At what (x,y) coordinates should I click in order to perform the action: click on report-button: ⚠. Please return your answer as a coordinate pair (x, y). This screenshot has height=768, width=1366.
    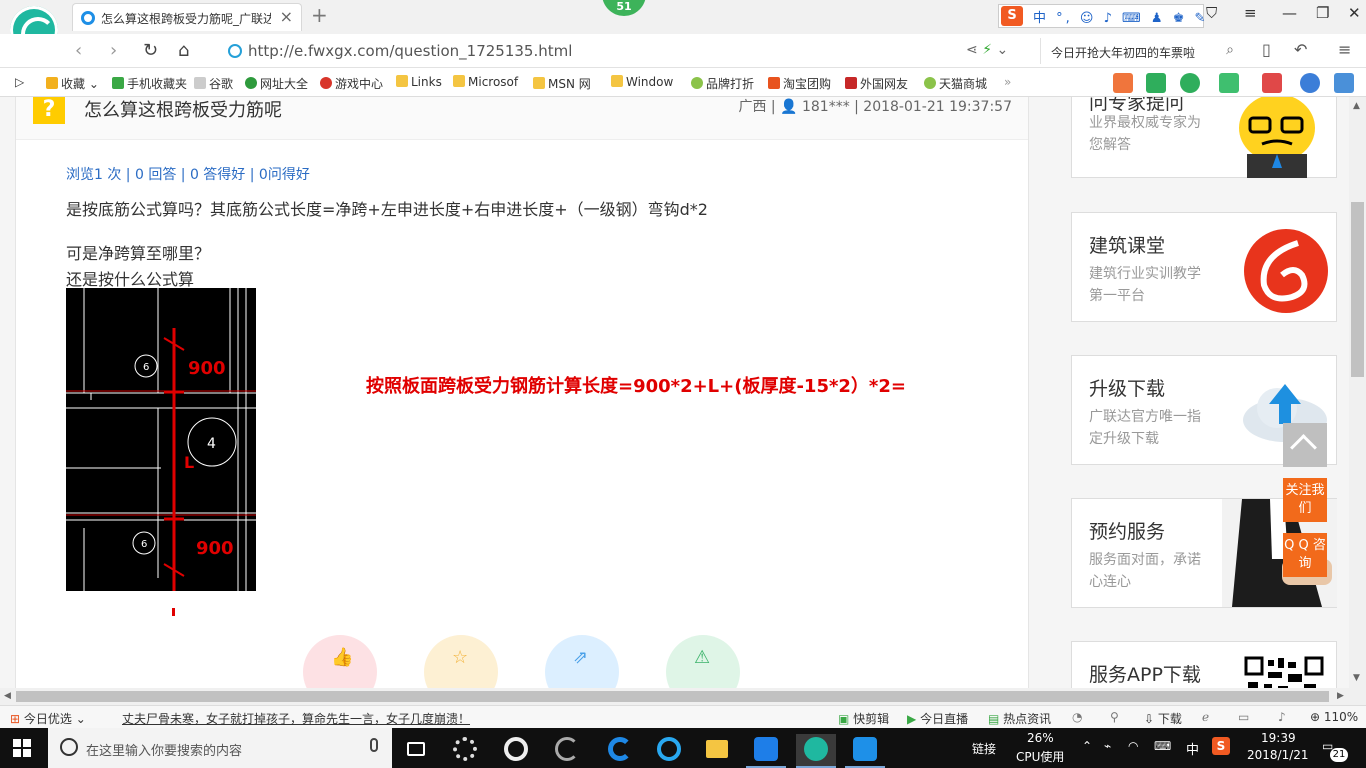
    Looking at the image, I should click on (703, 661).